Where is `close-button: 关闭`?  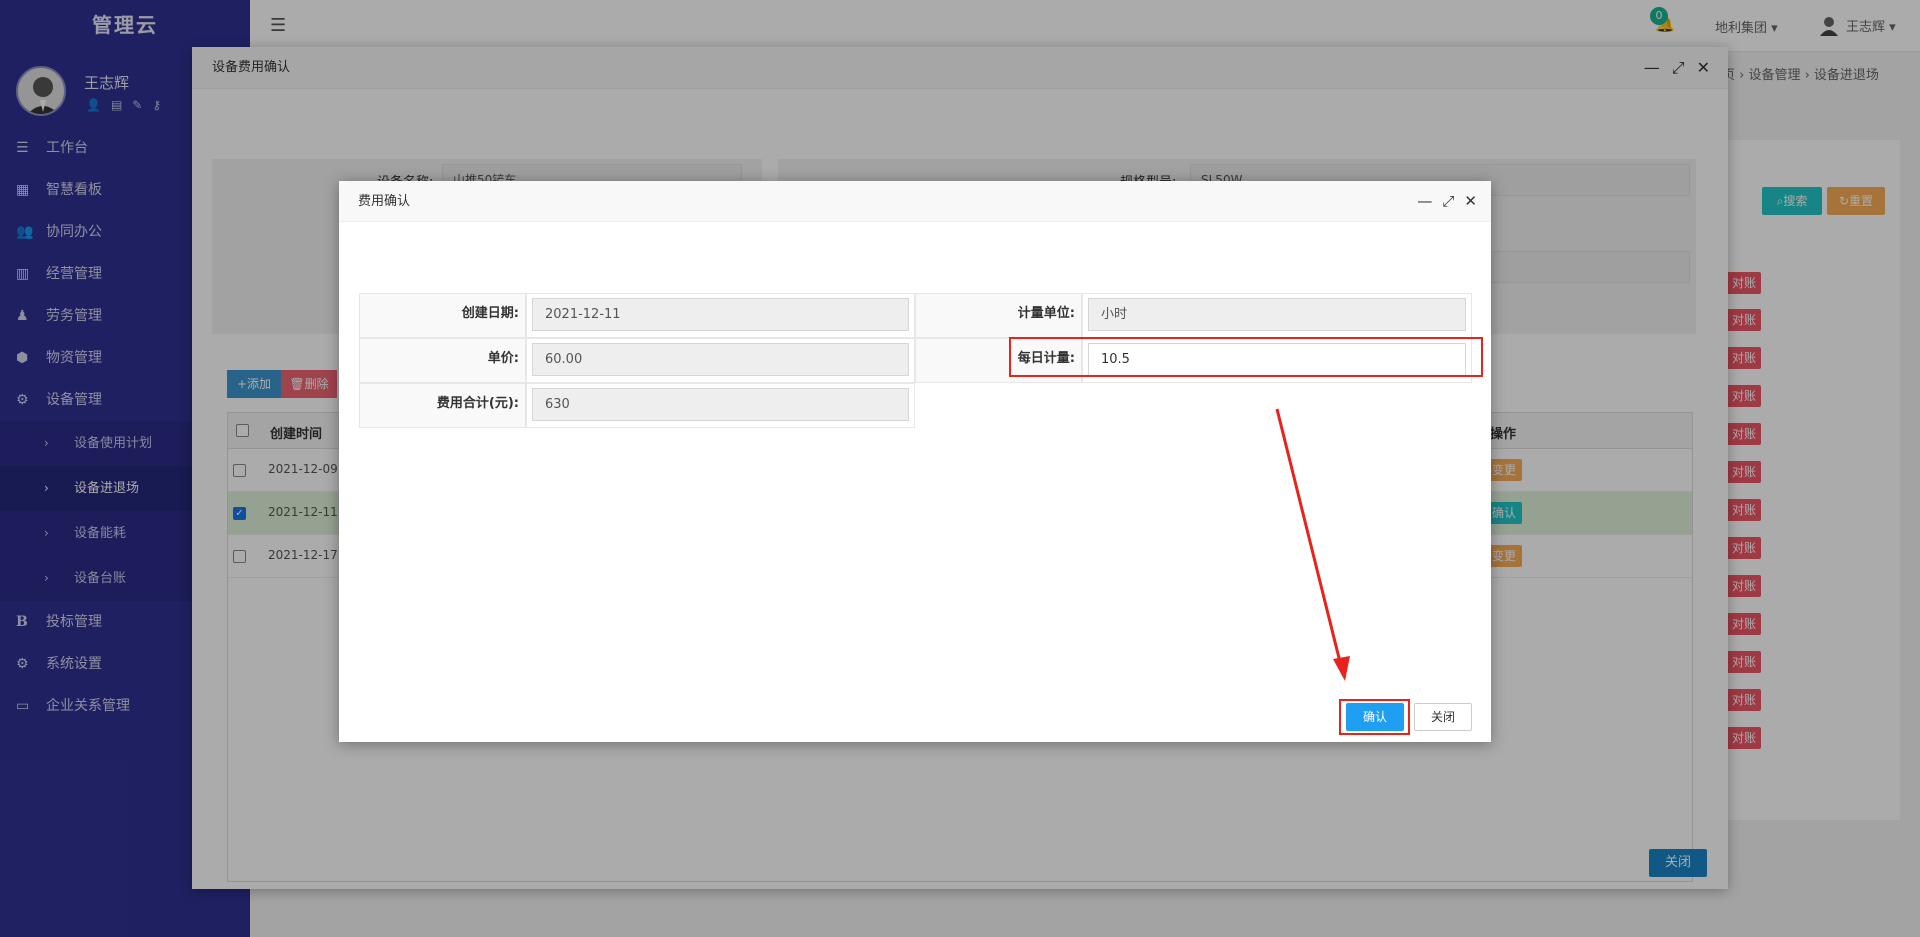 close-button: 关闭 is located at coordinates (1443, 717).